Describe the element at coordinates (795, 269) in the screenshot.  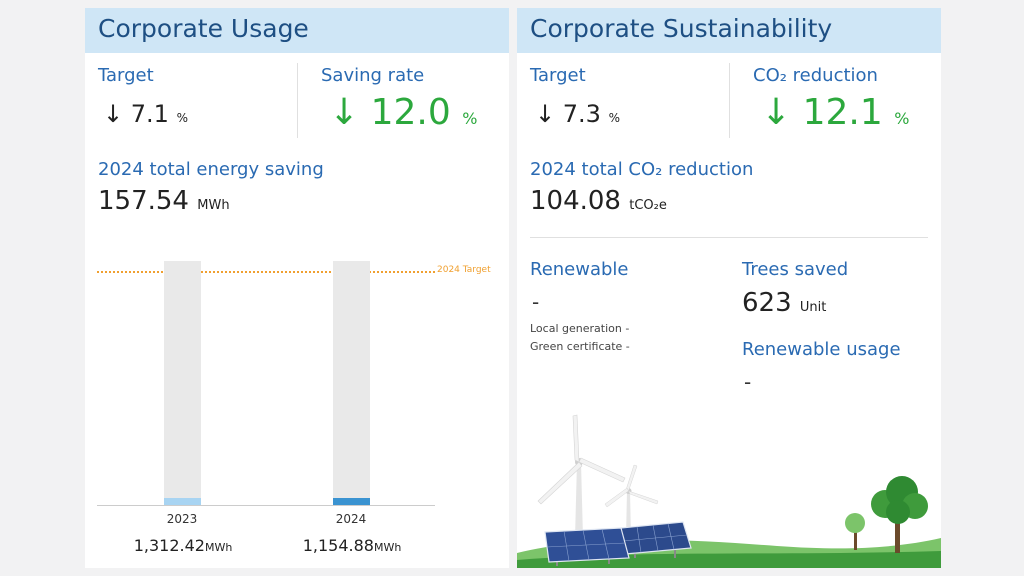
I see `trees-saved-label: Trees saved` at that location.